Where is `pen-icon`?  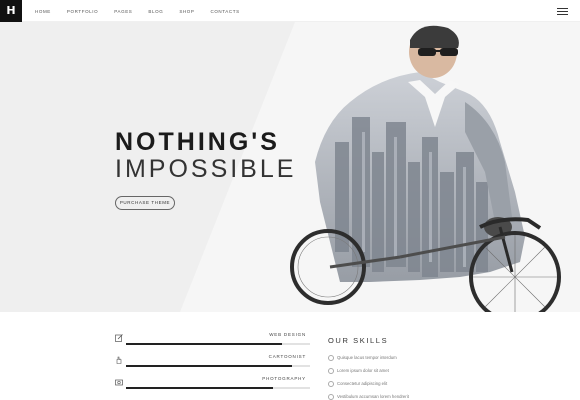 pen-icon is located at coordinates (119, 338).